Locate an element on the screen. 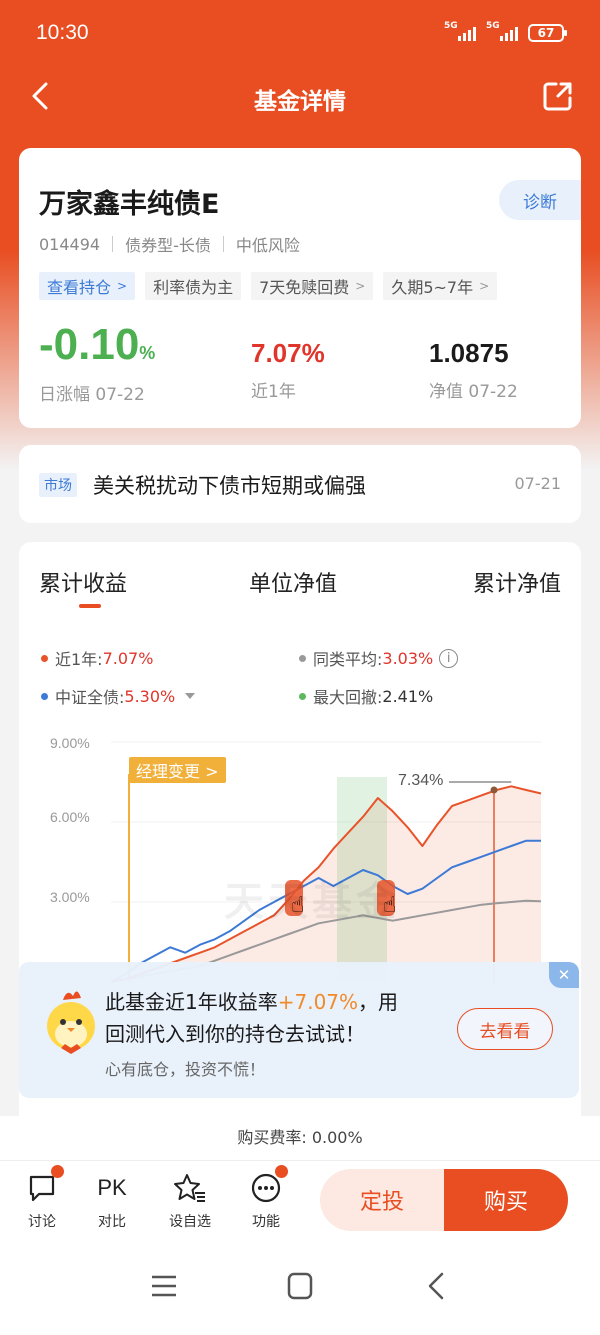 This screenshot has height=1335, width=600. news-date: 07-21 is located at coordinates (538, 483).